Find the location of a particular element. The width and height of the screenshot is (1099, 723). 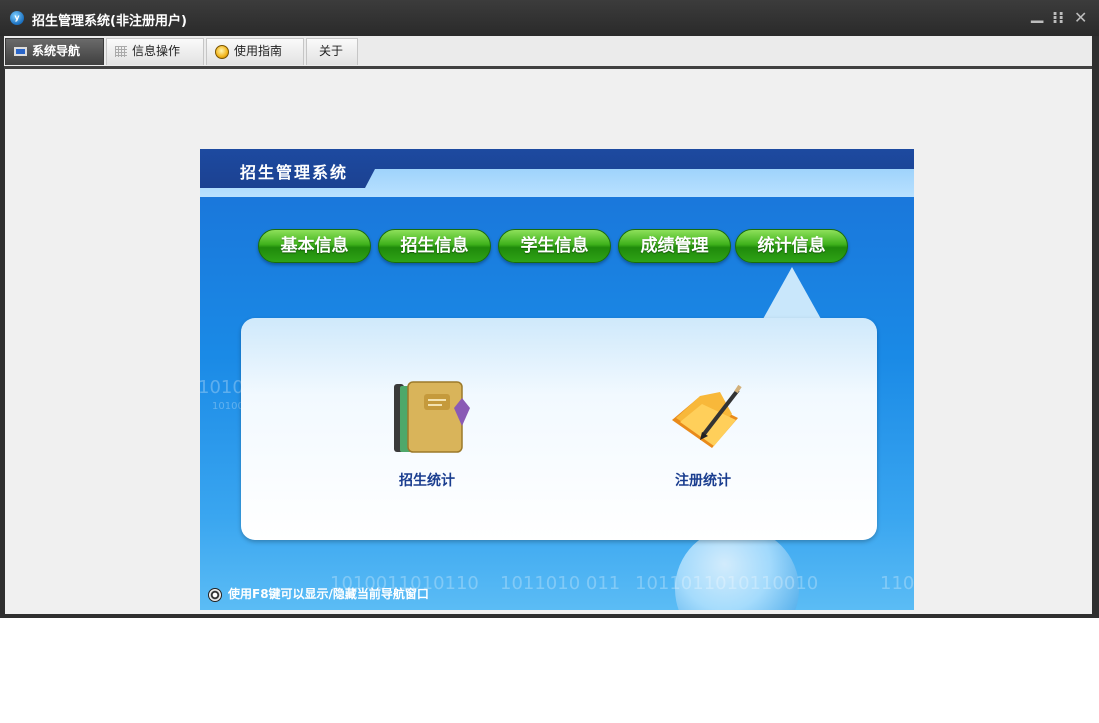

binary-decoration: 1011011010110010 is located at coordinates (727, 583).